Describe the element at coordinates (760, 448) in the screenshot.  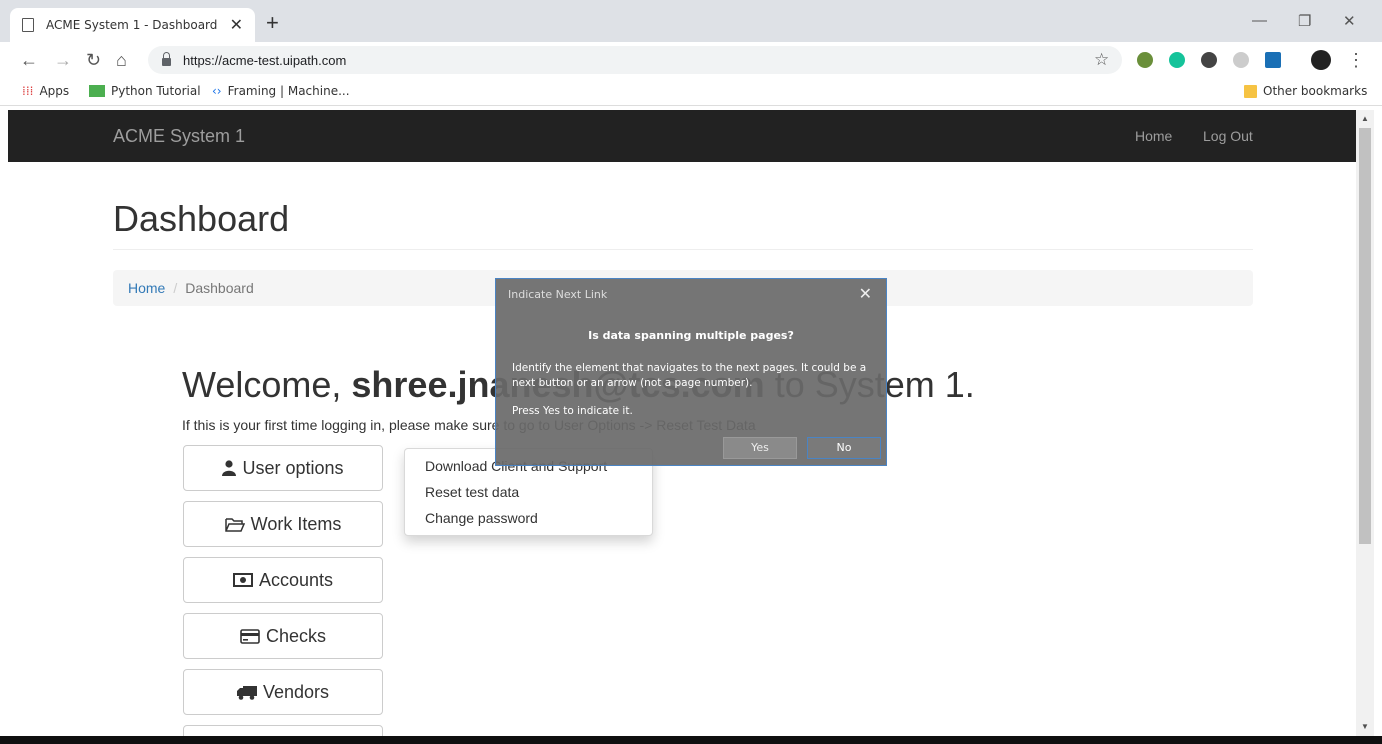
I see `yes-button: Yes` at that location.